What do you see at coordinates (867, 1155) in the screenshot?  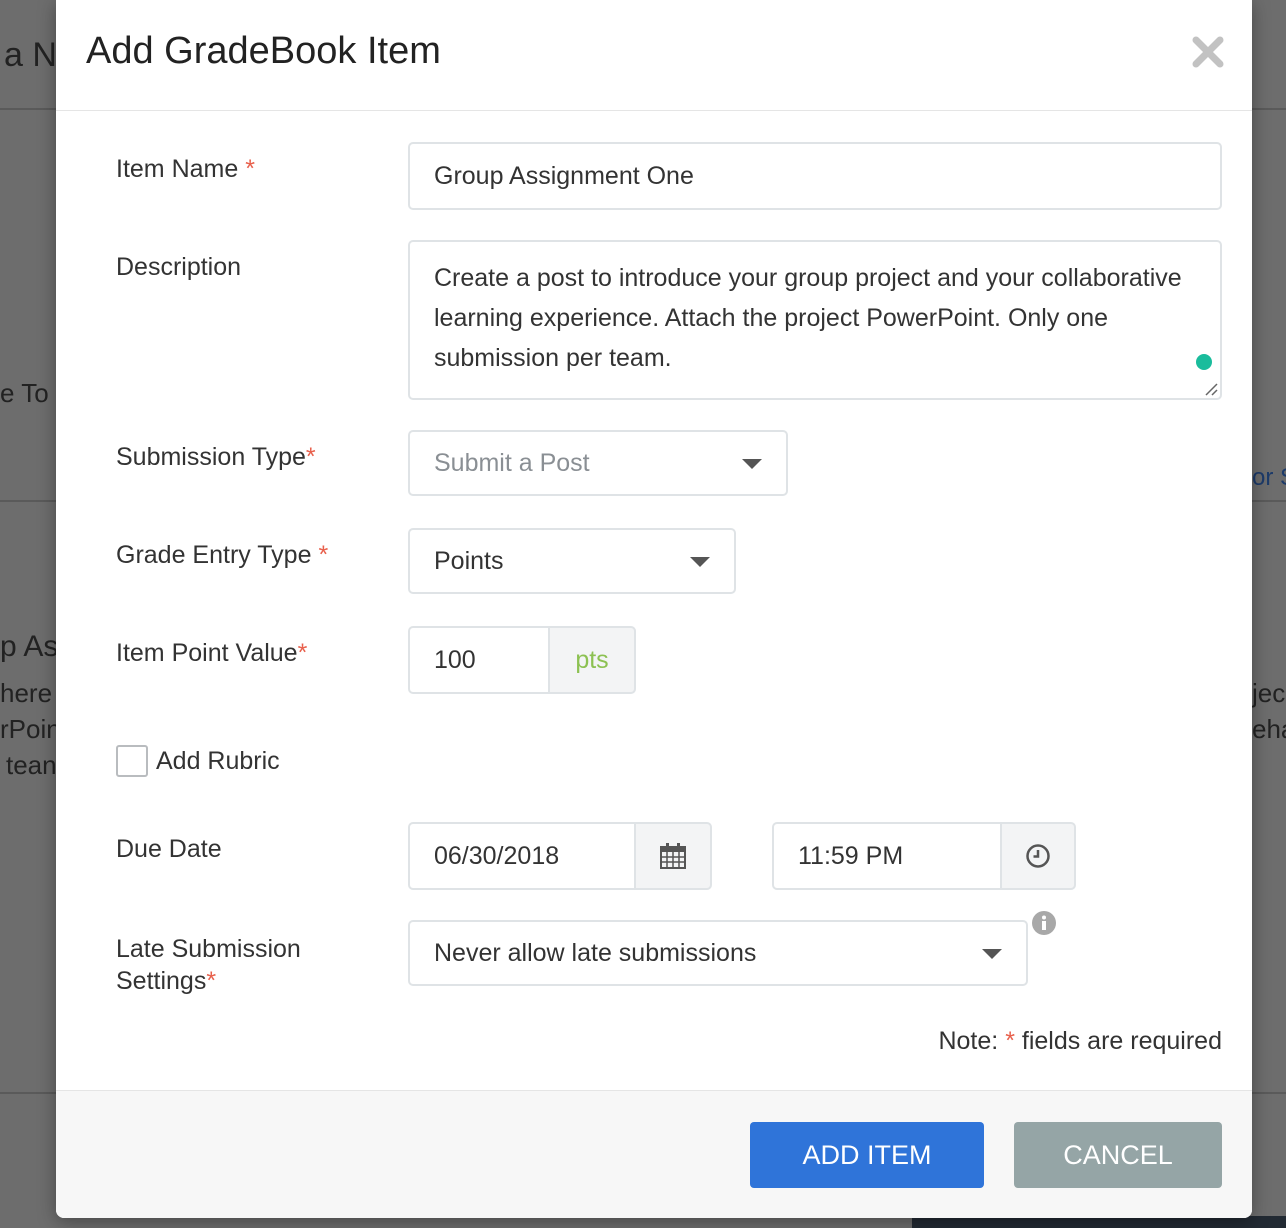 I see `add-item-button: ADD ITEM` at bounding box center [867, 1155].